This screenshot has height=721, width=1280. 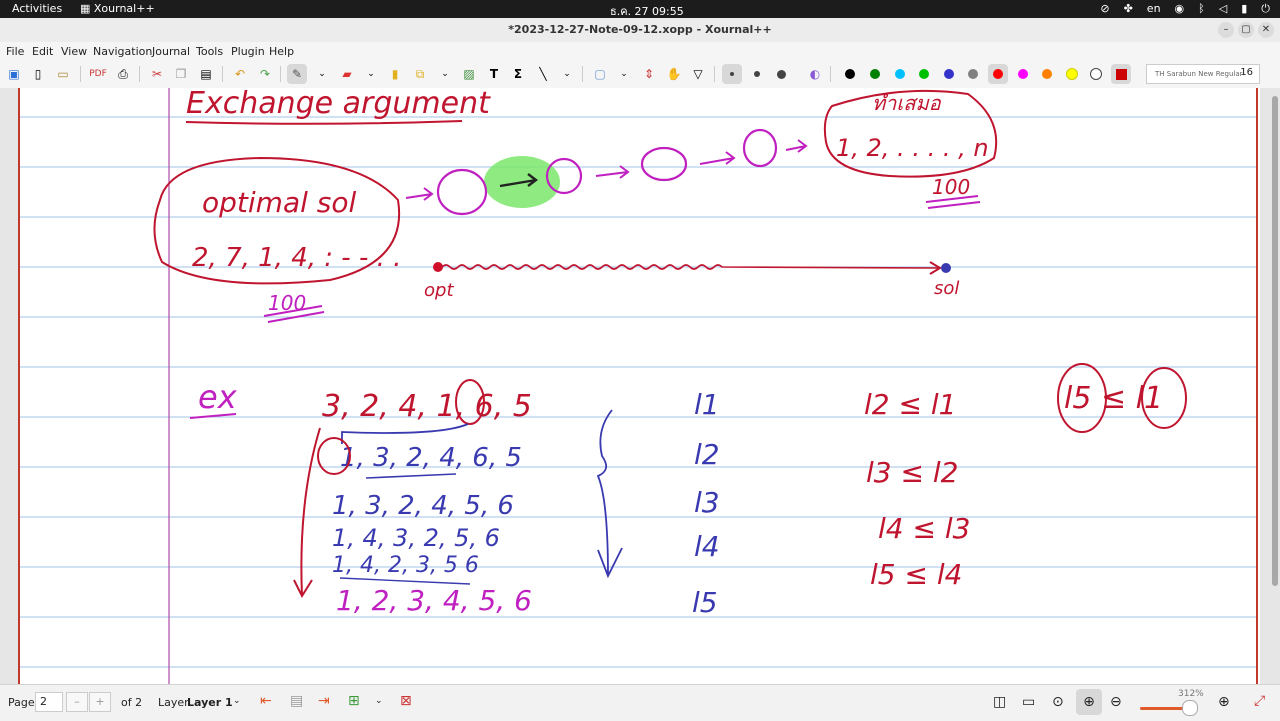 What do you see at coordinates (157, 74) in the screenshot?
I see `cut-icon: ✂` at bounding box center [157, 74].